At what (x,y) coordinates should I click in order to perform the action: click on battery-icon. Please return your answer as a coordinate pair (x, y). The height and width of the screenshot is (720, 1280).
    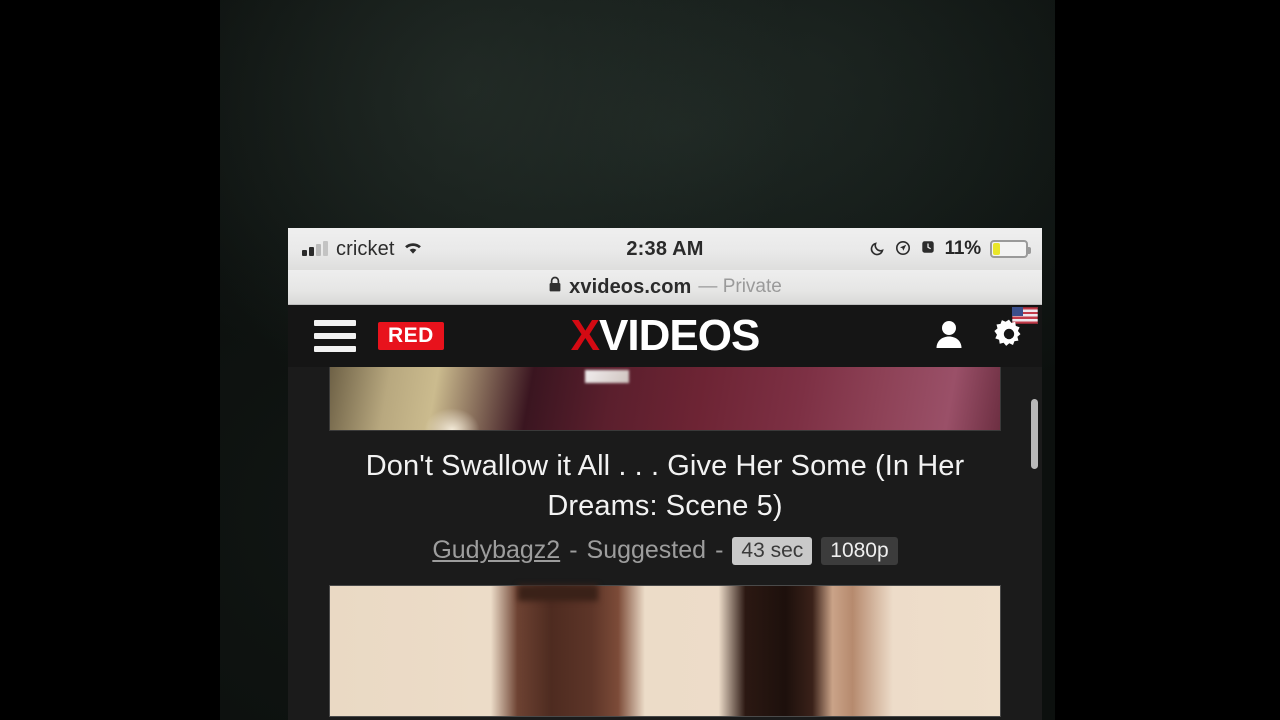
    Looking at the image, I should click on (1010, 249).